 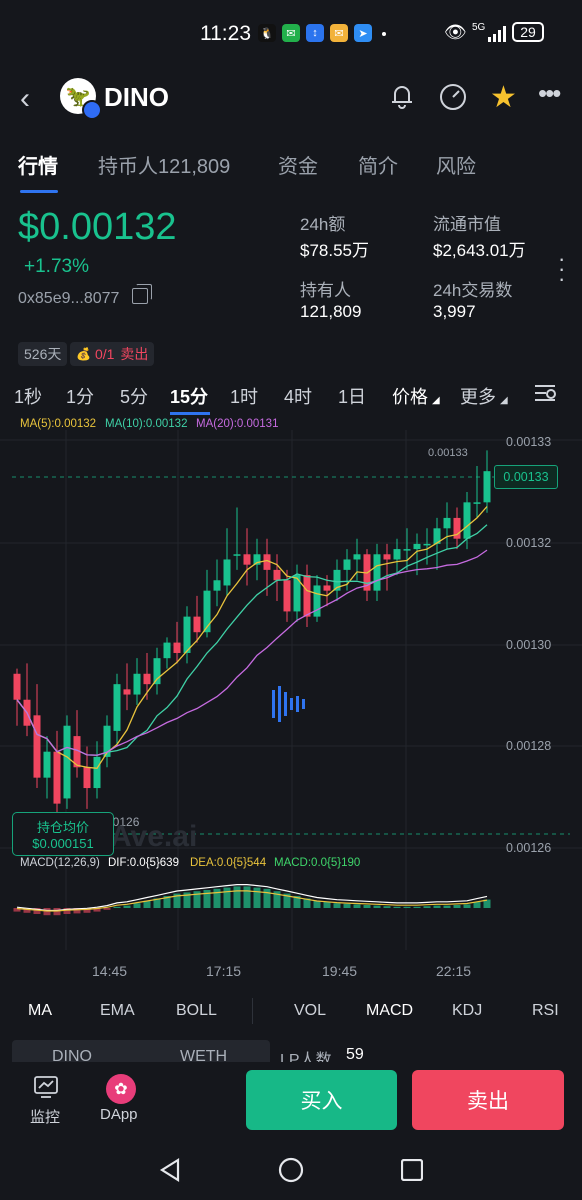 What do you see at coordinates (298, 396) in the screenshot?
I see `interval-4h: 4时` at bounding box center [298, 396].